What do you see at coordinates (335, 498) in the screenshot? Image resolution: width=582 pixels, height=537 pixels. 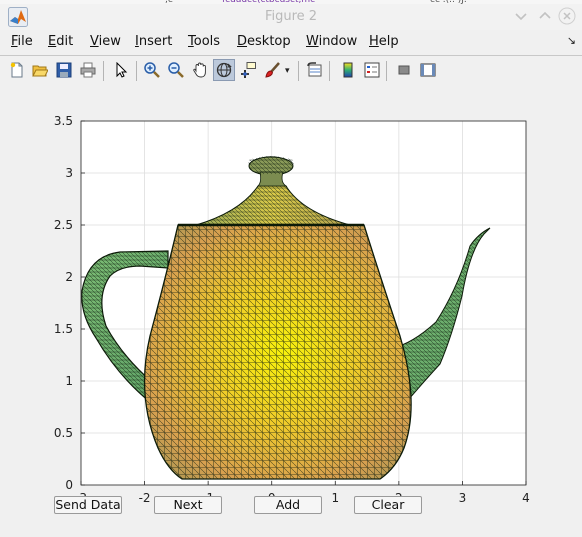 I see `x-tick-label: 1` at bounding box center [335, 498].